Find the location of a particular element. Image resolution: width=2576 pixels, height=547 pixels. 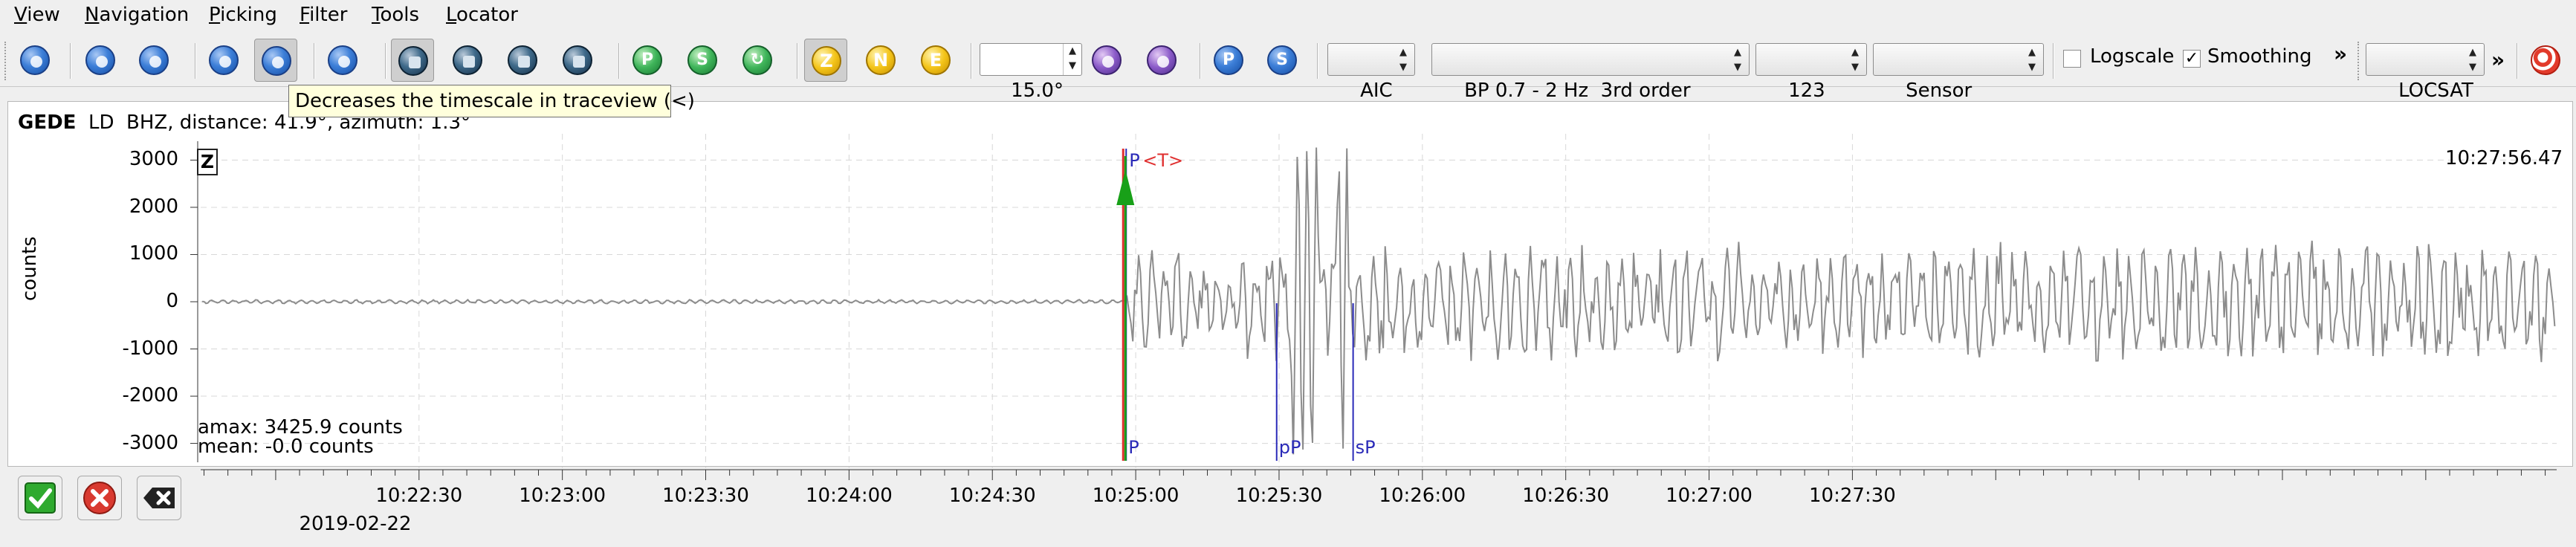

y-tick-label: 3000 is located at coordinates (153, 159).